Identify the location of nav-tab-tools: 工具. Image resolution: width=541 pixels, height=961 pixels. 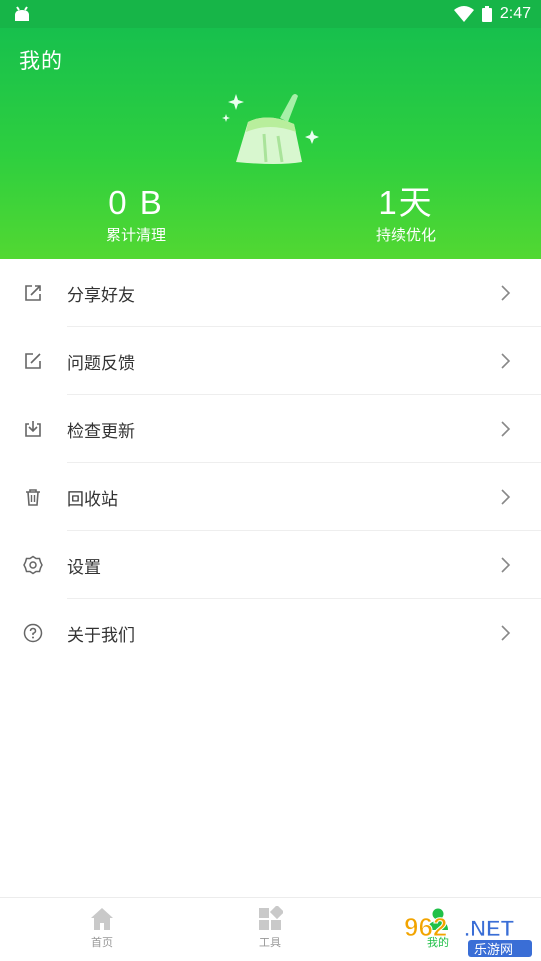
(270, 928).